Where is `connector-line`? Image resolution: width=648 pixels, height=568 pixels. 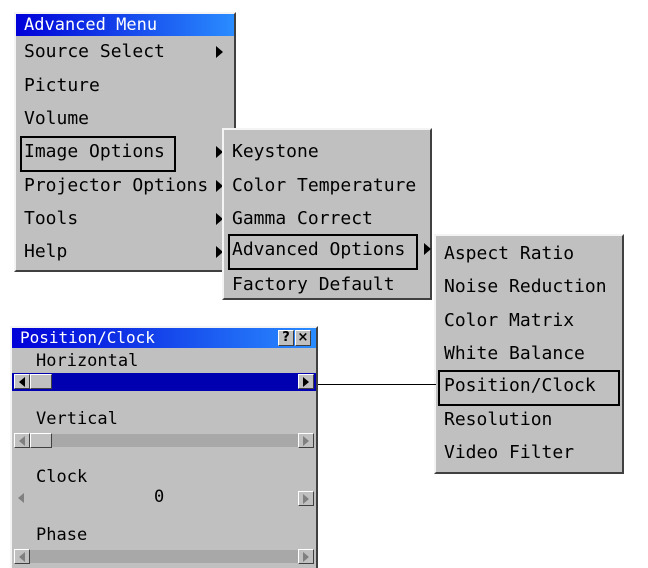
connector-line is located at coordinates (377, 384).